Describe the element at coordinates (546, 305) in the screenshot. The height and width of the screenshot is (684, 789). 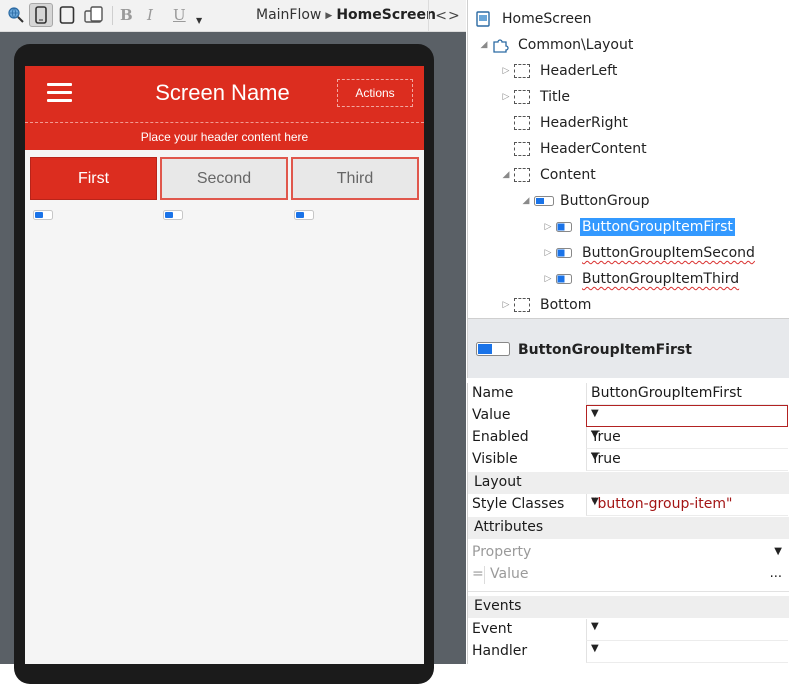
I see `tree-node-bottom: ▷ Bottom` at that location.